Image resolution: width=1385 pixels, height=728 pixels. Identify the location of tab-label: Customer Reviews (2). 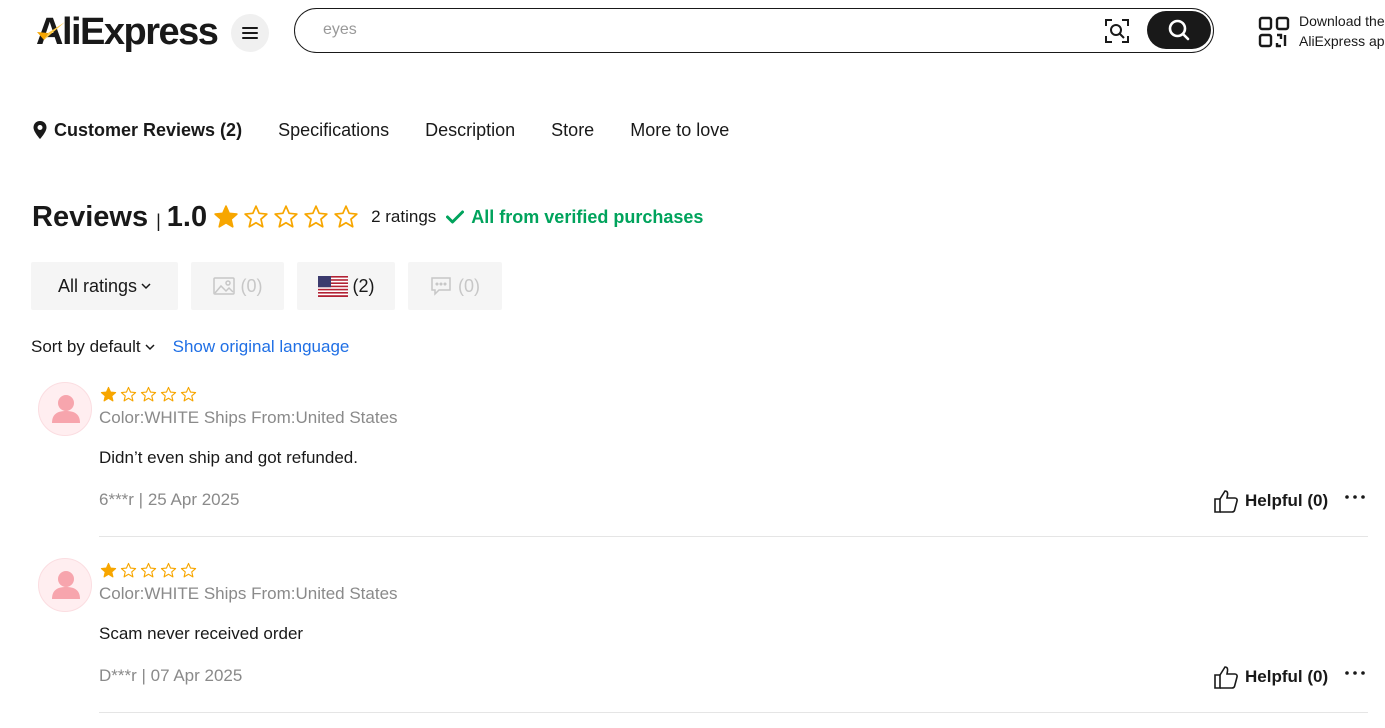
(148, 129).